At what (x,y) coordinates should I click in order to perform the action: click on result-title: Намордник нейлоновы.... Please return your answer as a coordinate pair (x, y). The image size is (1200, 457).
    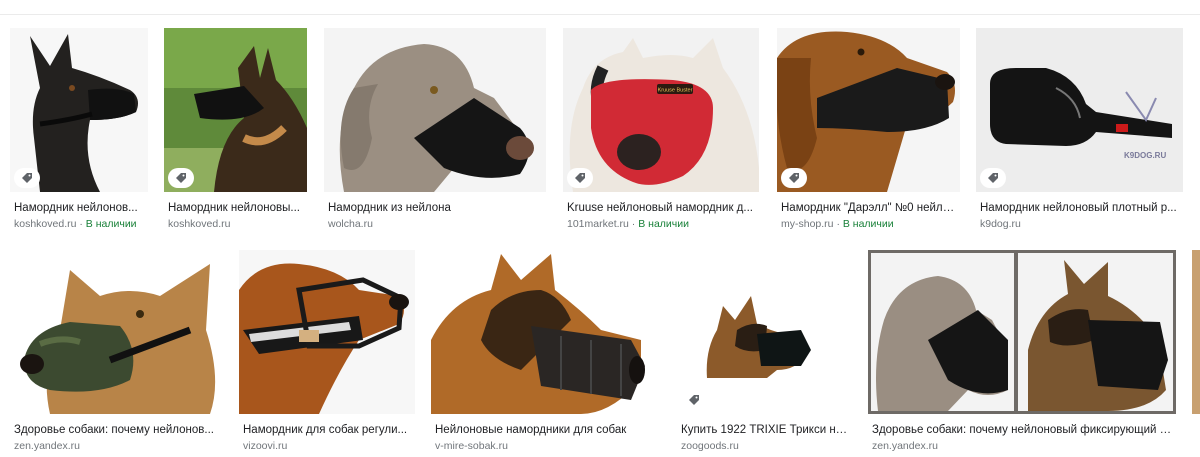
    Looking at the image, I should click on (235, 208).